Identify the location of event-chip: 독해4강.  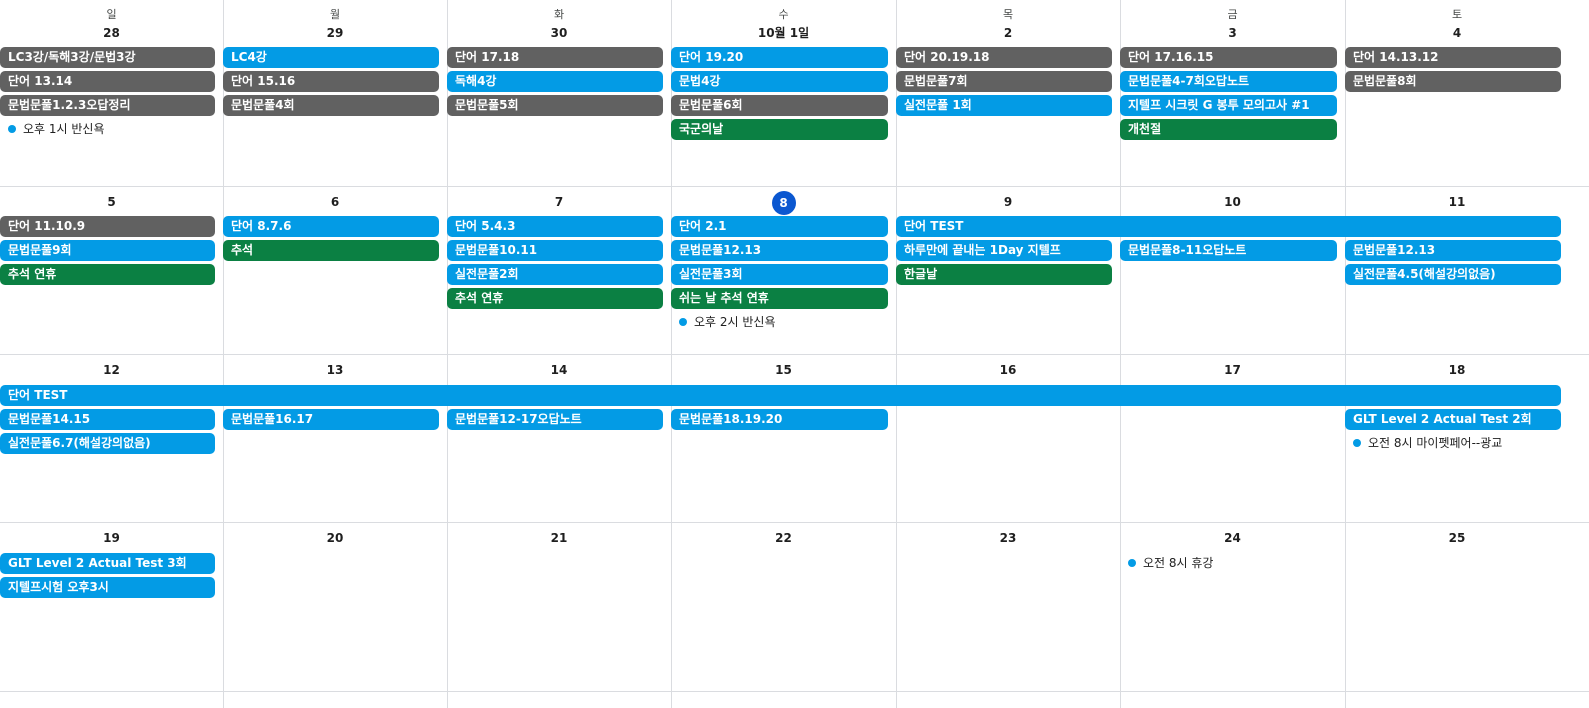
(555, 81).